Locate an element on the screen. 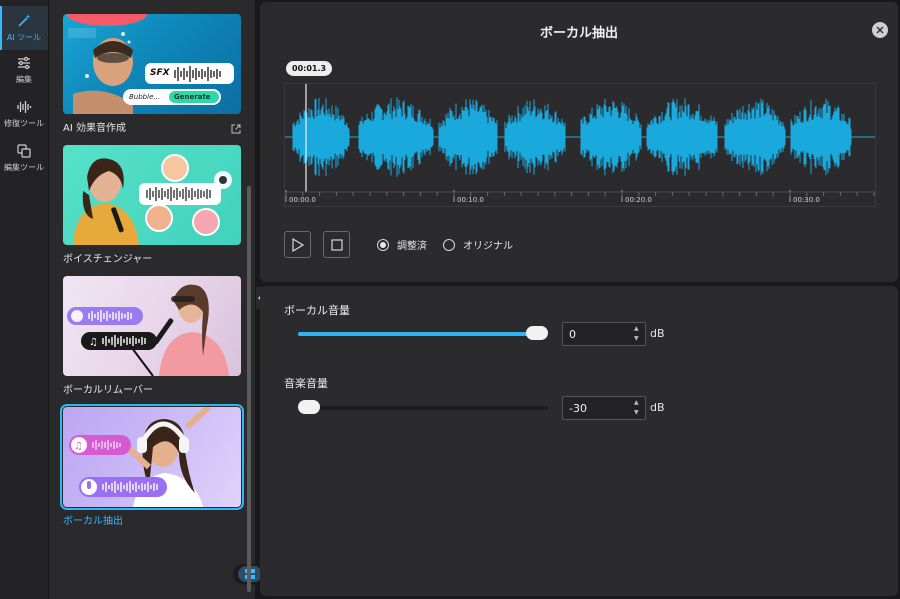 The width and height of the screenshot is (900, 599). radio-original: オリジナル is located at coordinates (478, 244).